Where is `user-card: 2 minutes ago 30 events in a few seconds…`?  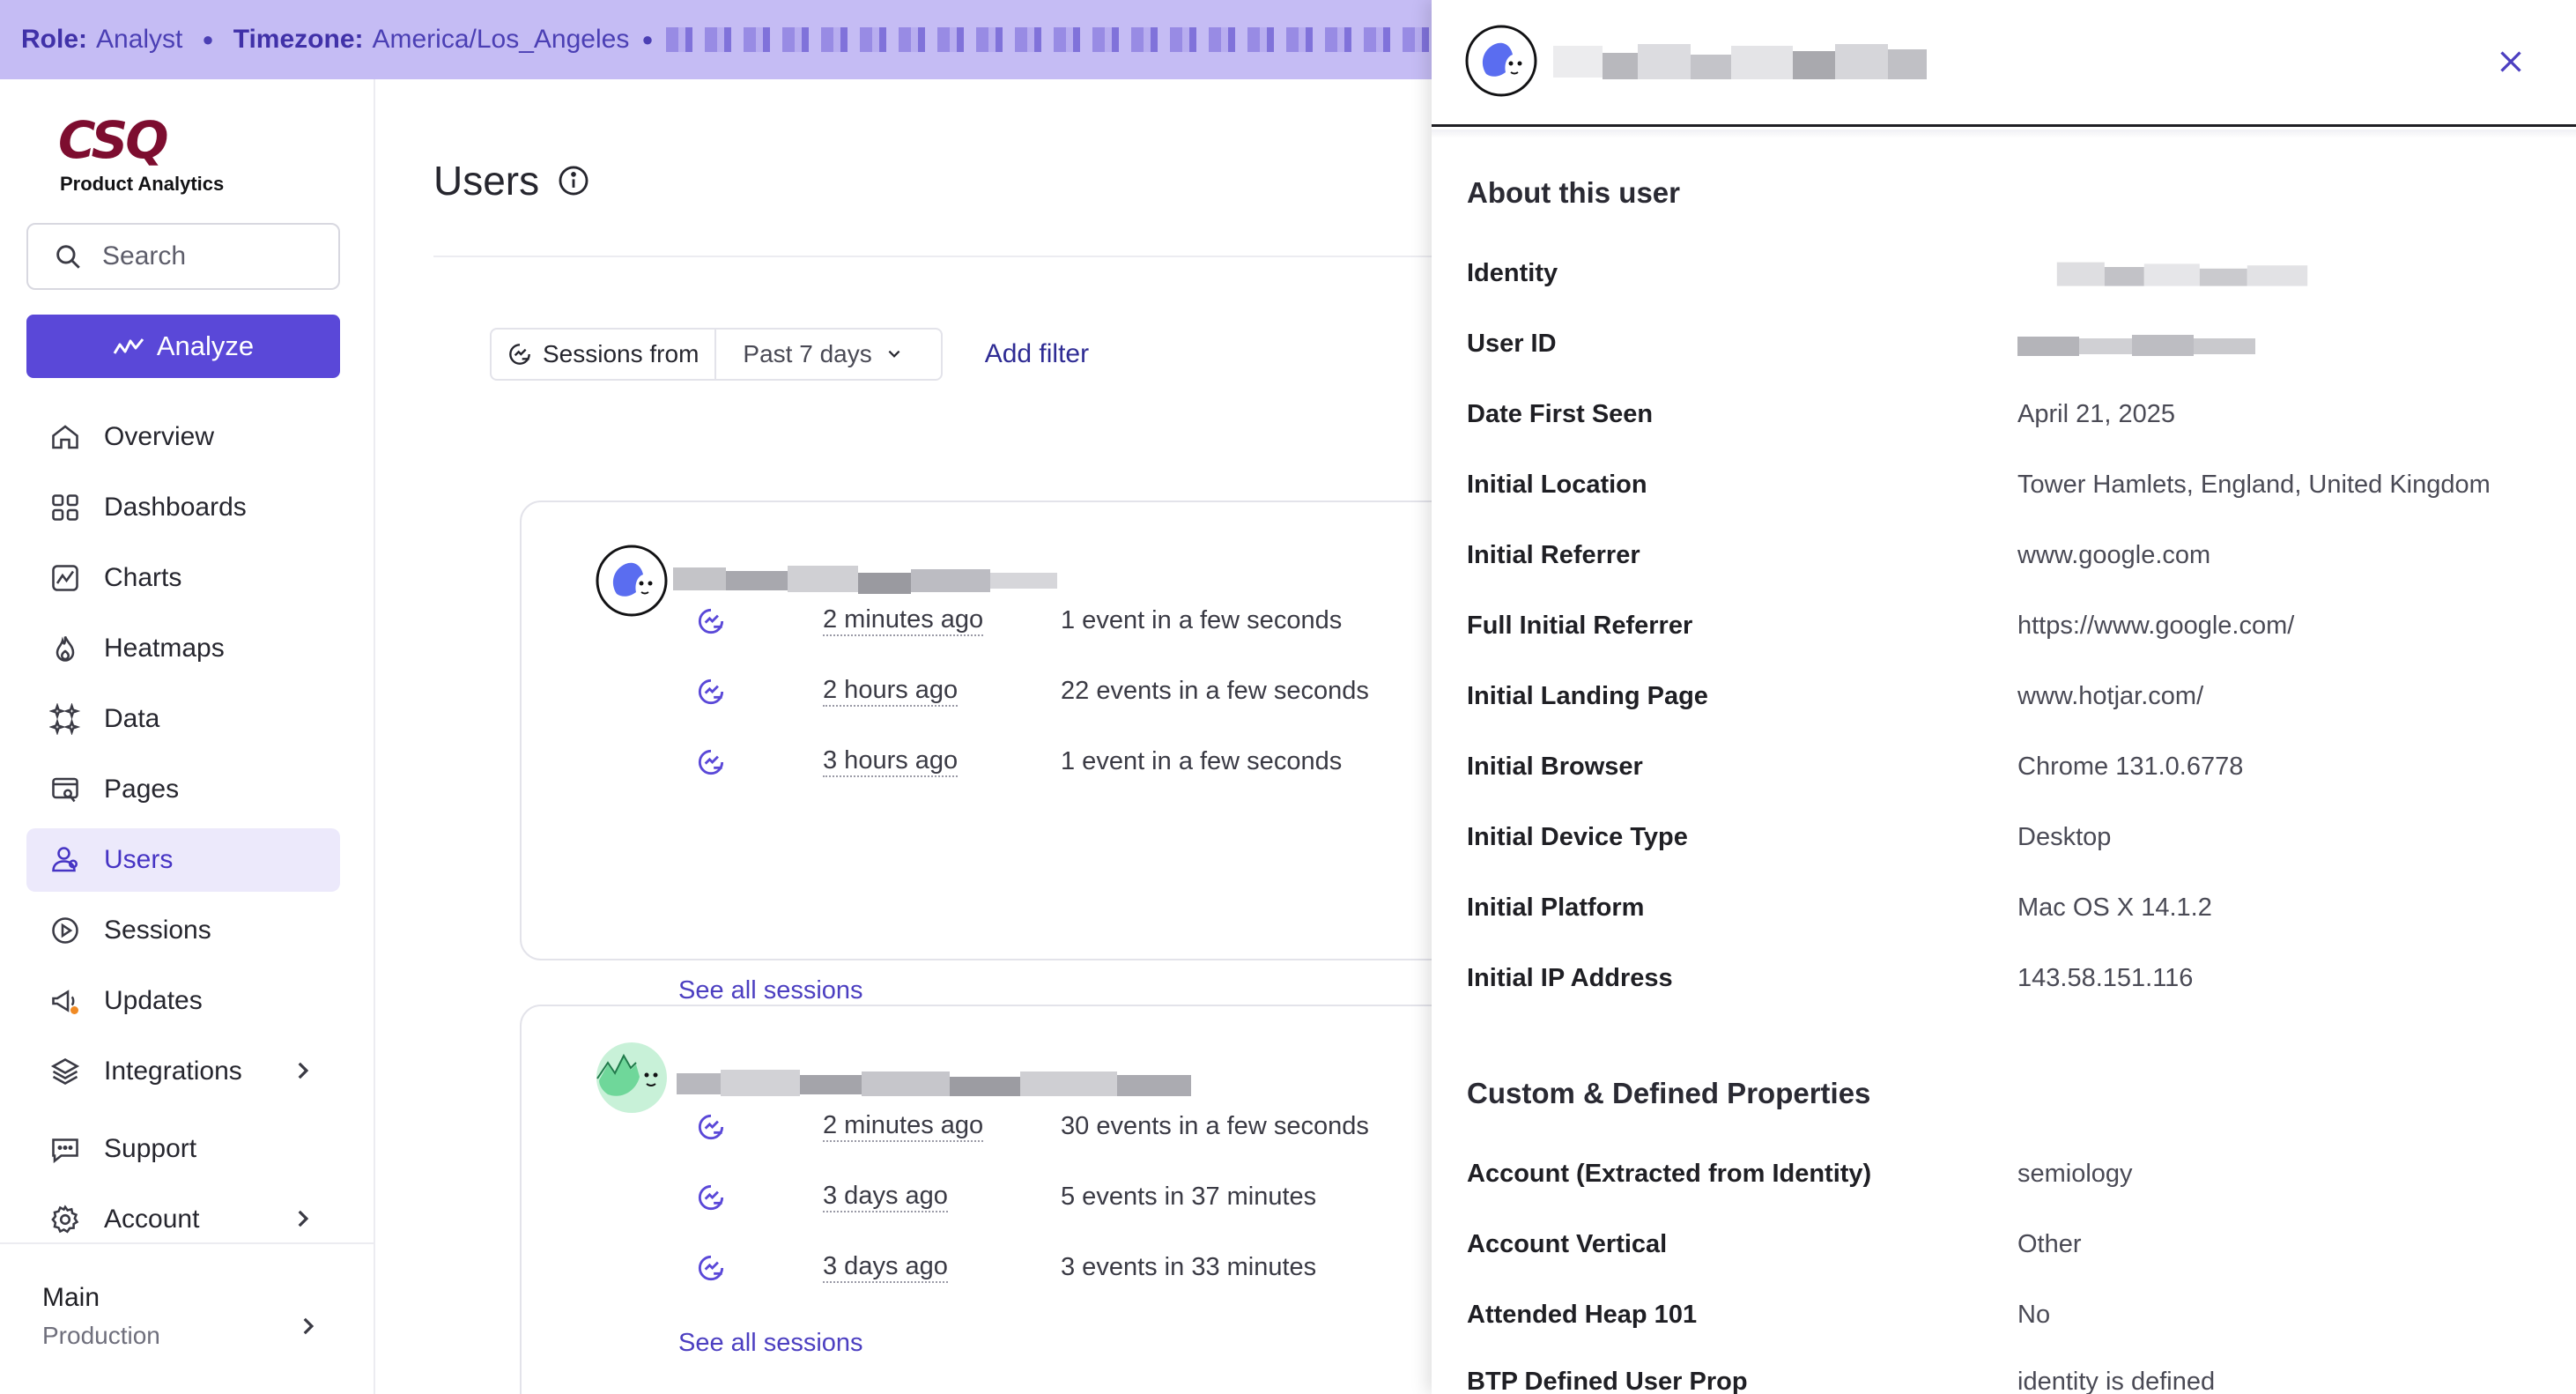
user-card: 2 minutes ago 30 events in a few seconds… is located at coordinates (976, 1199).